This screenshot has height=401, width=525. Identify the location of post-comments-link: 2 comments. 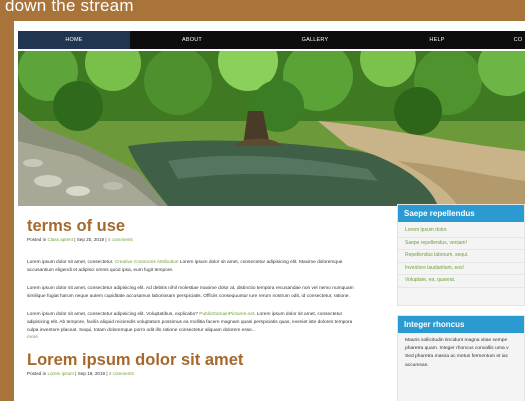
(121, 373).